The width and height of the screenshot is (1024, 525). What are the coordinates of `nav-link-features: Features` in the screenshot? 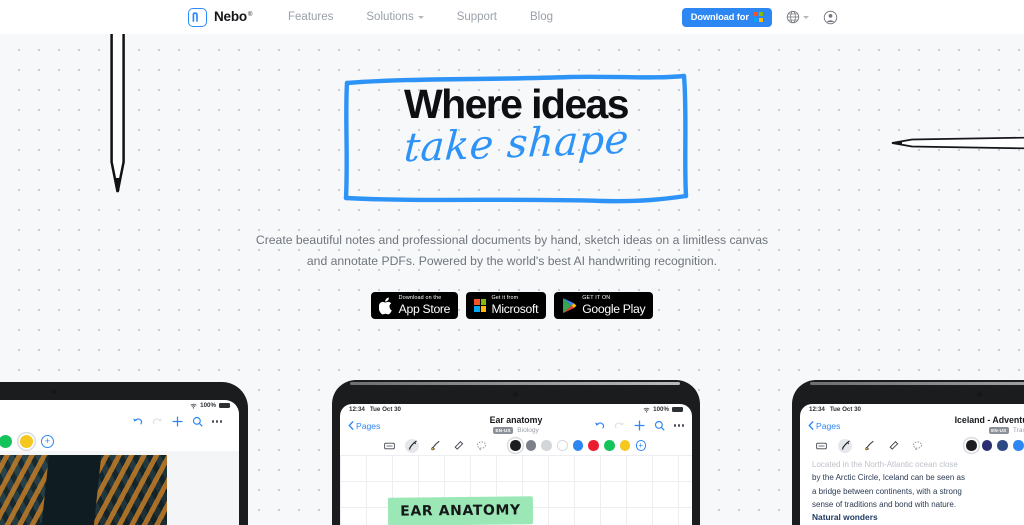 It's located at (310, 17).